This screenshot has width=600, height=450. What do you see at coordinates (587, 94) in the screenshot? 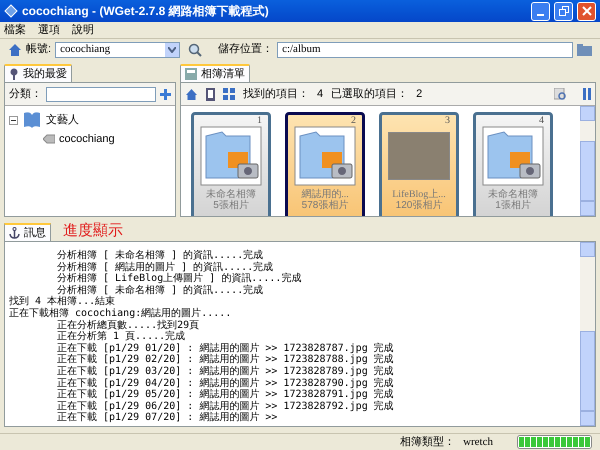
I see `columns-icon` at bounding box center [587, 94].